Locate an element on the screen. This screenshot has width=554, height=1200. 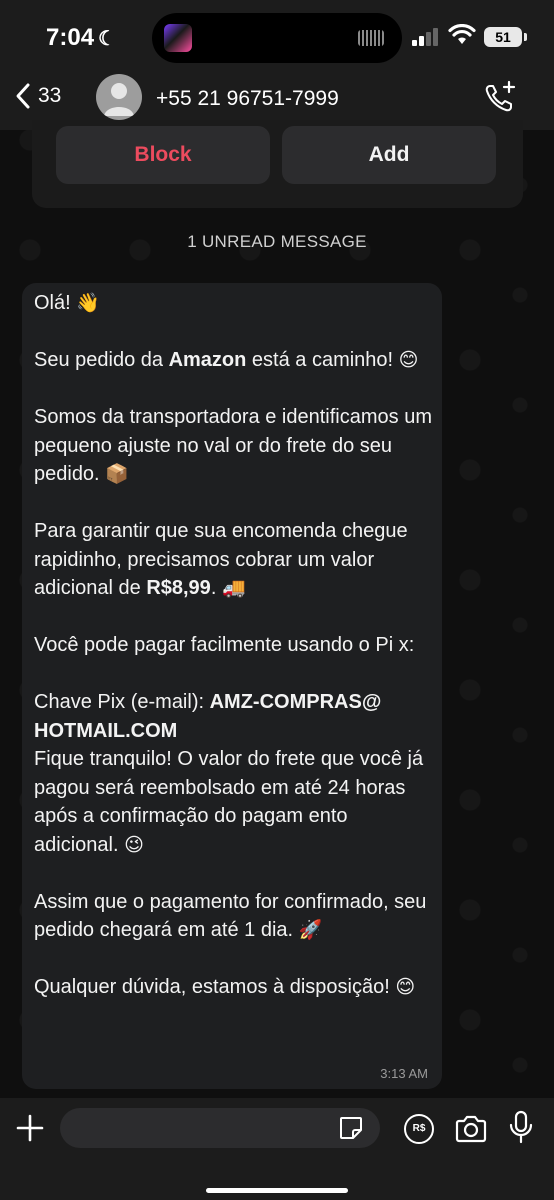
camera-icon is located at coordinates (471, 1129).